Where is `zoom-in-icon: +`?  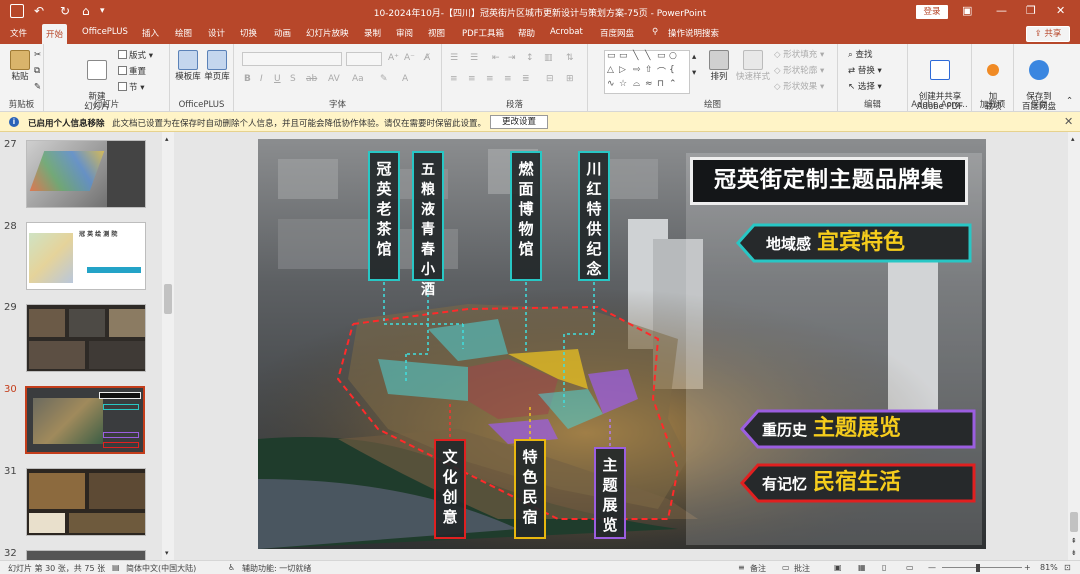
zoom-in-icon: + is located at coordinates (1027, 567).